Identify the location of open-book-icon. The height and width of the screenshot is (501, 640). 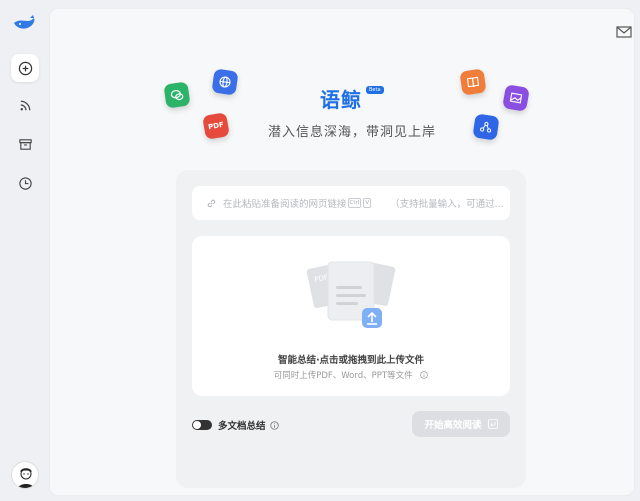
(473, 82).